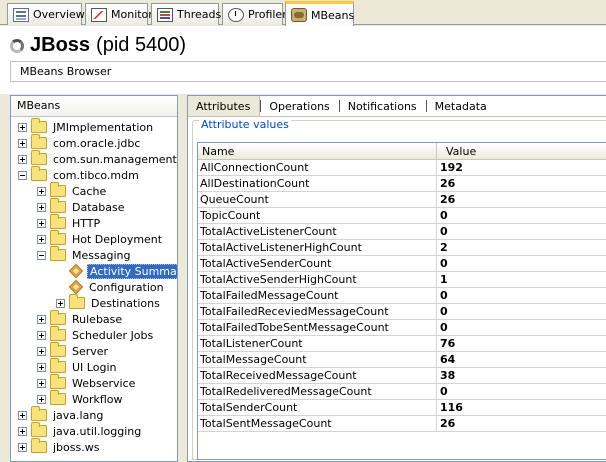 This screenshot has height=462, width=606. What do you see at coordinates (451, 407) in the screenshot?
I see `attribute-value: 116` at bounding box center [451, 407].